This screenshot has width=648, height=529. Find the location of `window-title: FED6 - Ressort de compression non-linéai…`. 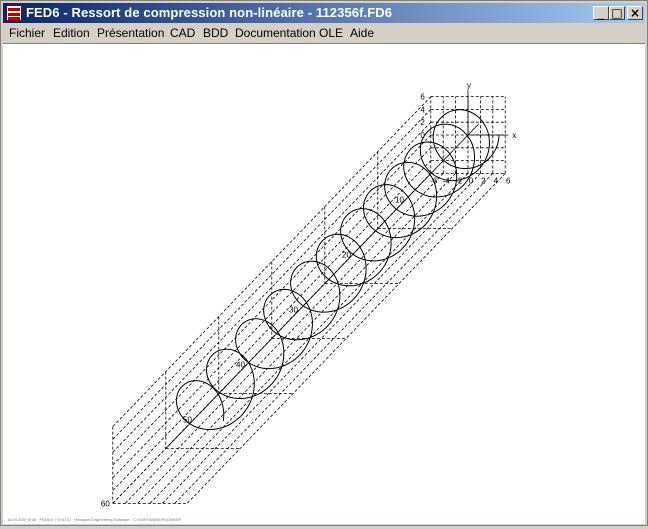

window-title: FED6 - Ressort de compression non-linéai… is located at coordinates (209, 12).